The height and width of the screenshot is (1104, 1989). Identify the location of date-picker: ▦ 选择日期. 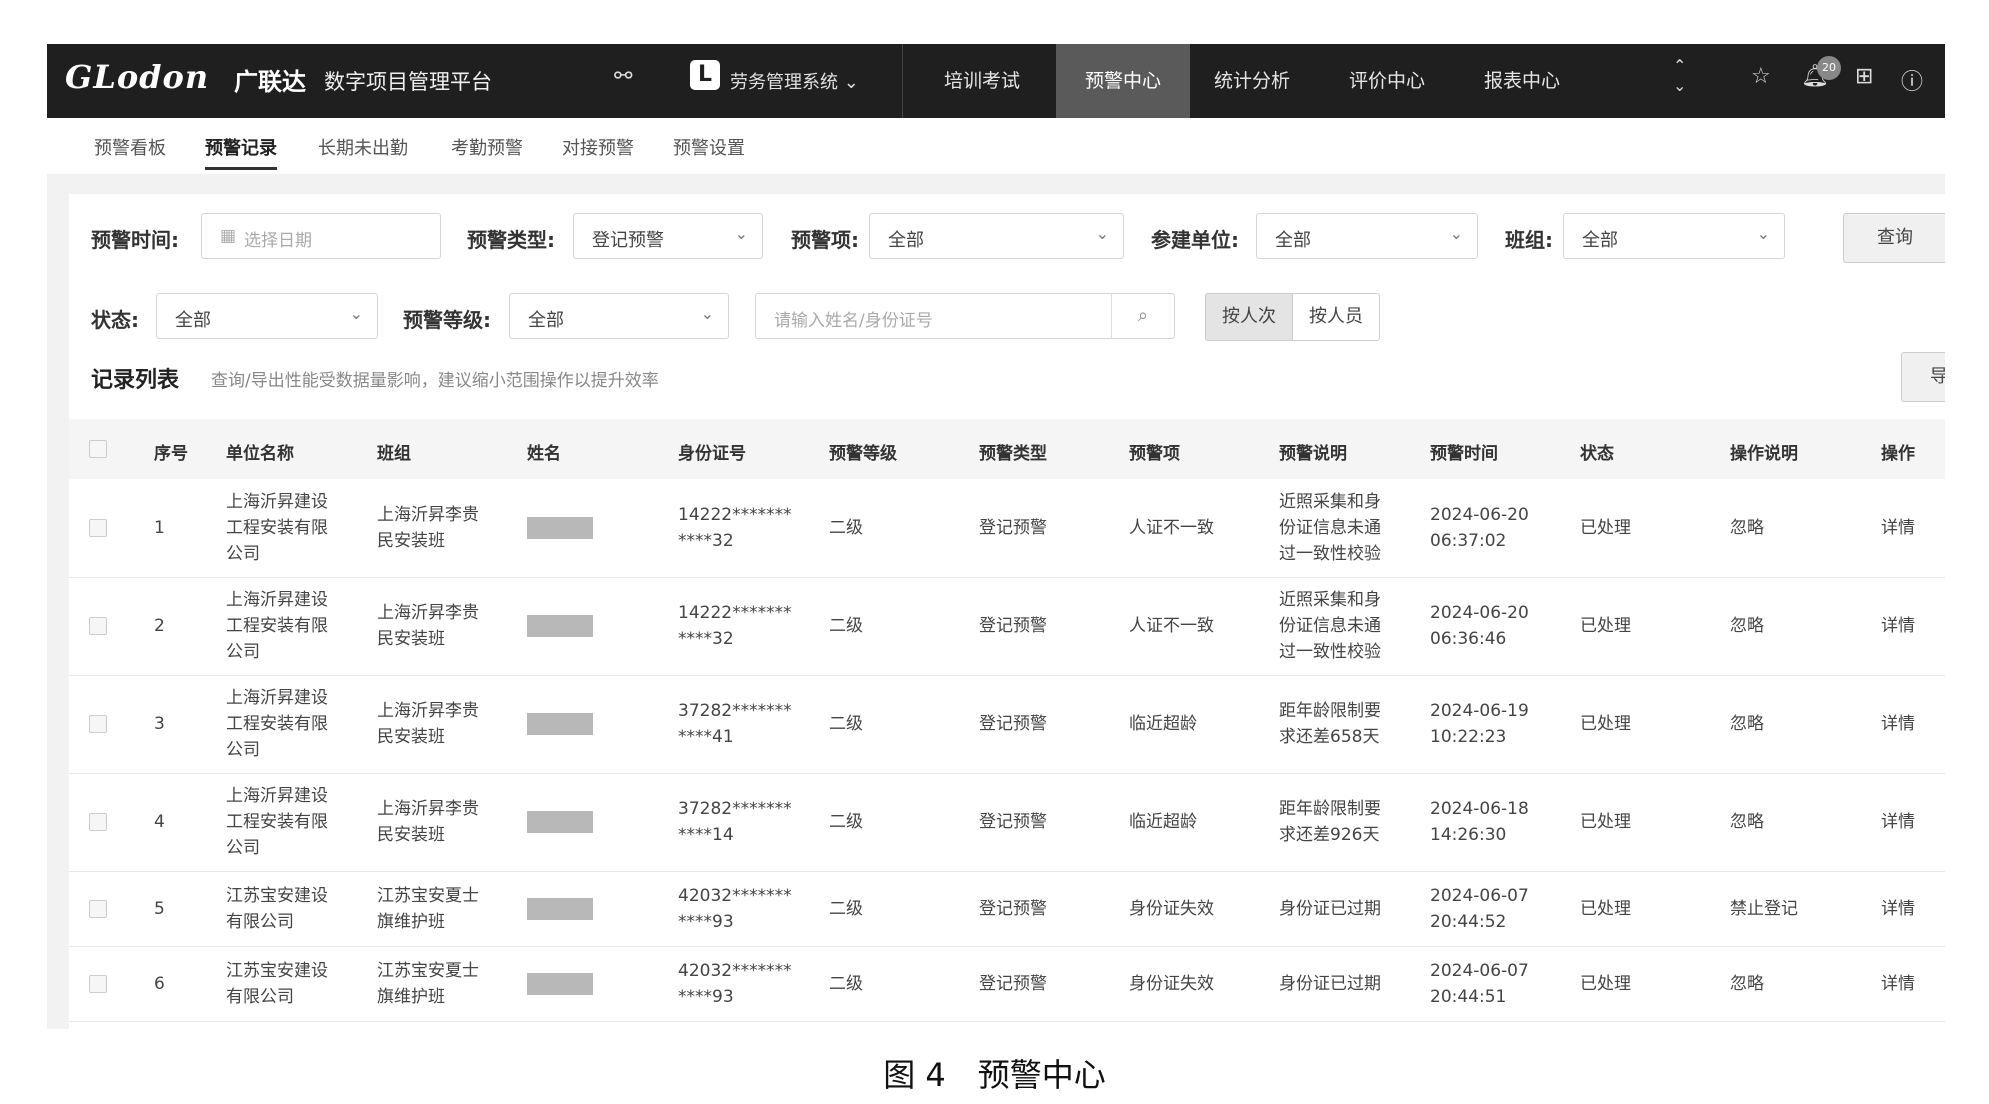
(321, 236).